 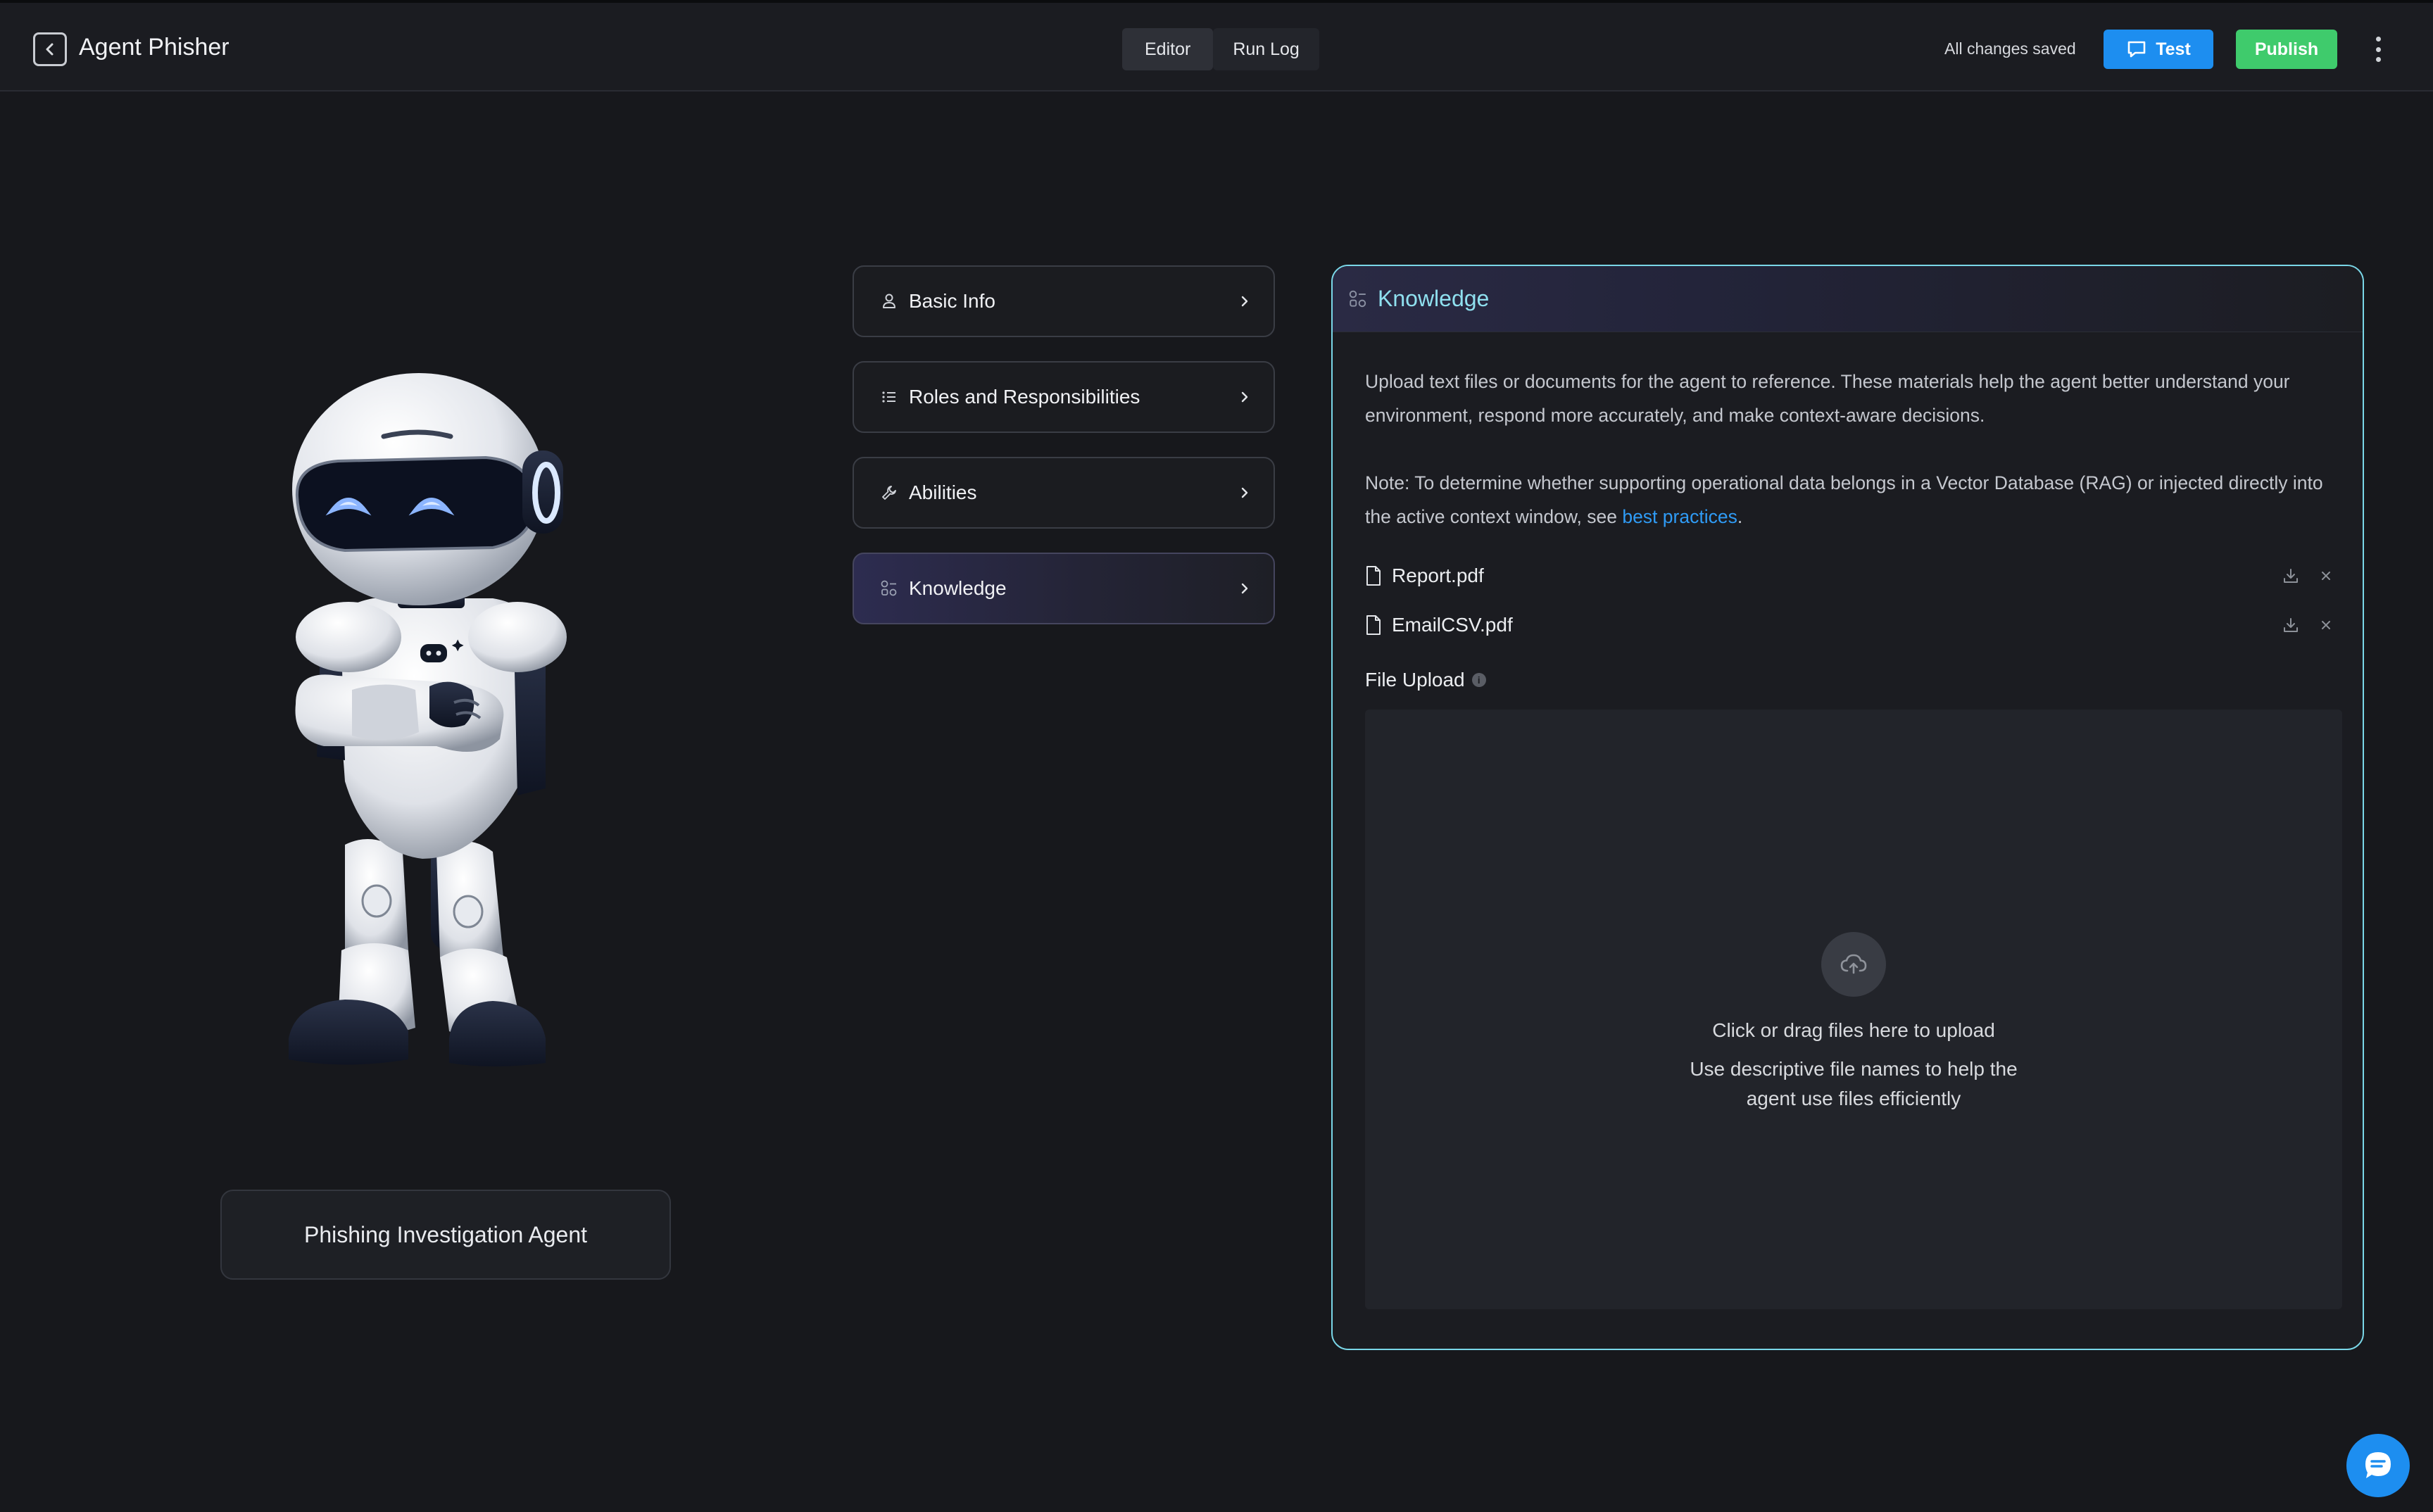 What do you see at coordinates (154, 48) in the screenshot?
I see `page-title: Agent Phisher` at bounding box center [154, 48].